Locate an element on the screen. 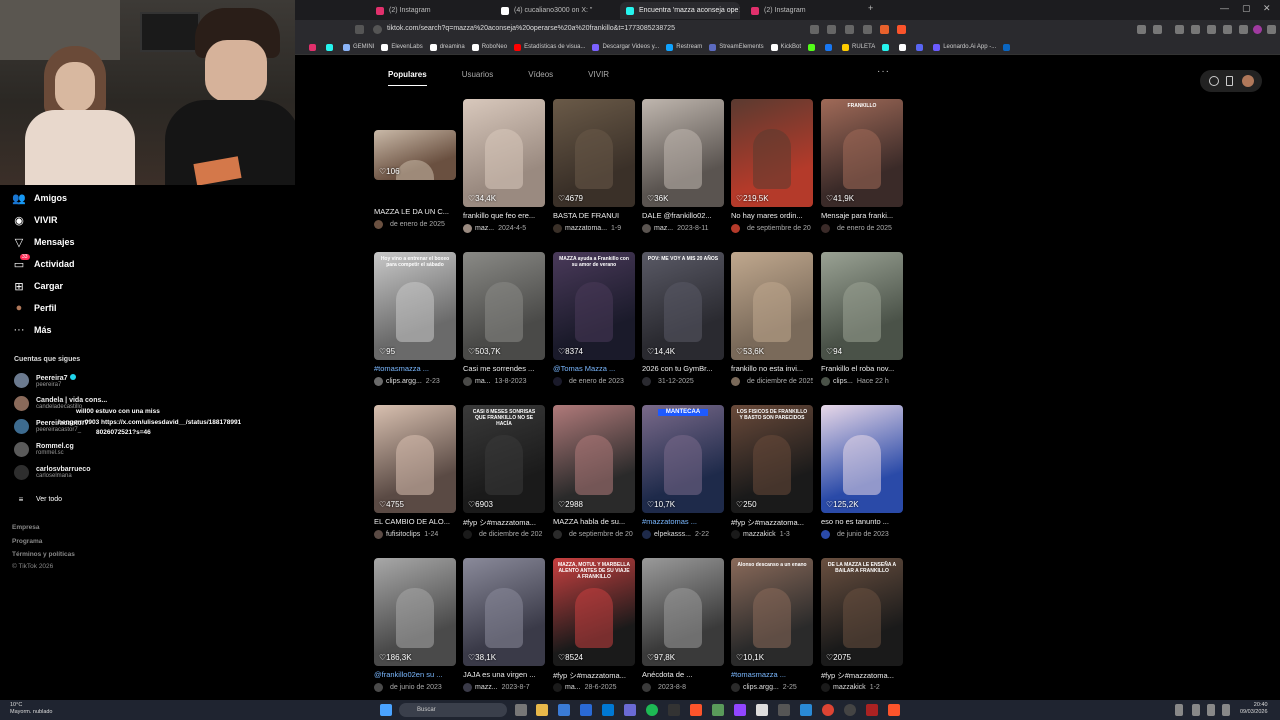 This screenshot has height=720, width=1280. video-thumbnail: 219,5K is located at coordinates (772, 153).